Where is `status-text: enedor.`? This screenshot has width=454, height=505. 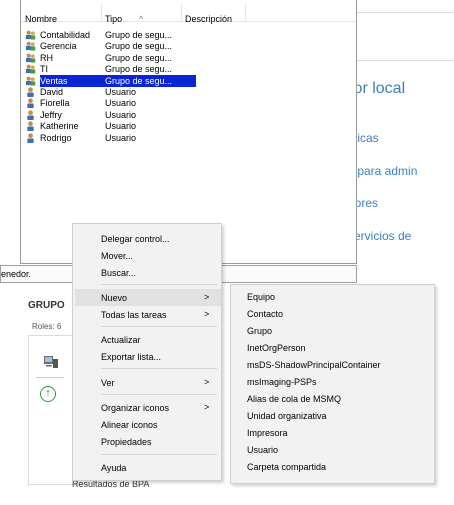 status-text: enedor. is located at coordinates (16, 274).